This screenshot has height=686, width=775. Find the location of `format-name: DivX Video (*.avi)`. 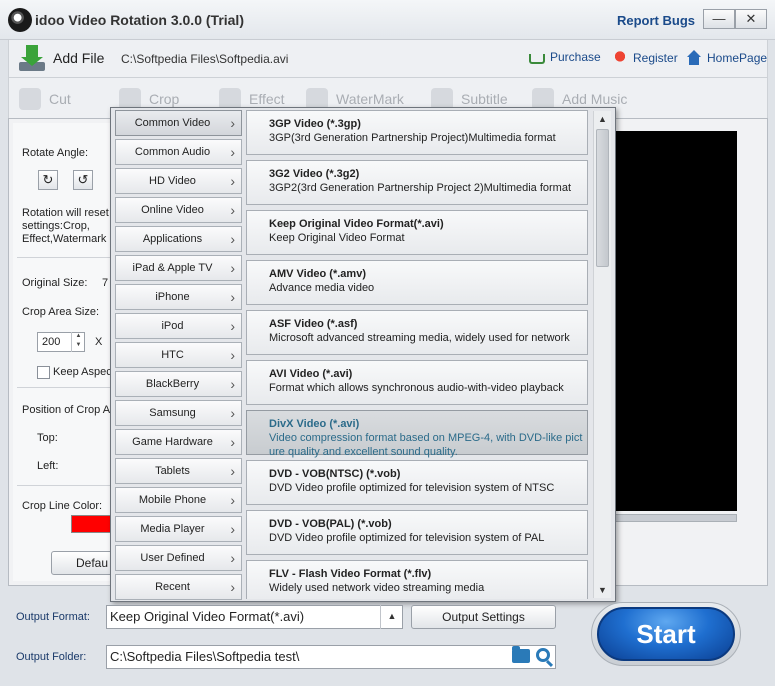

format-name: DivX Video (*.avi) is located at coordinates (314, 424).